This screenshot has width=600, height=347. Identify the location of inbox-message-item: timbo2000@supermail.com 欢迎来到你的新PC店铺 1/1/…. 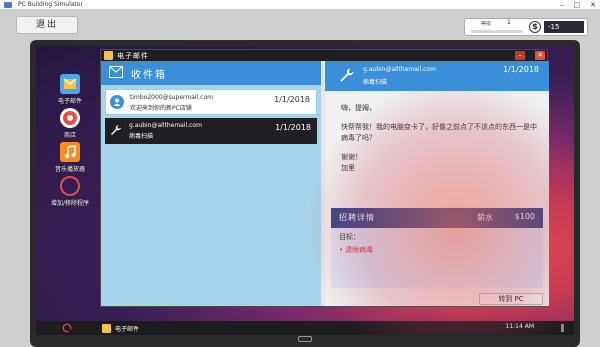
(211, 102).